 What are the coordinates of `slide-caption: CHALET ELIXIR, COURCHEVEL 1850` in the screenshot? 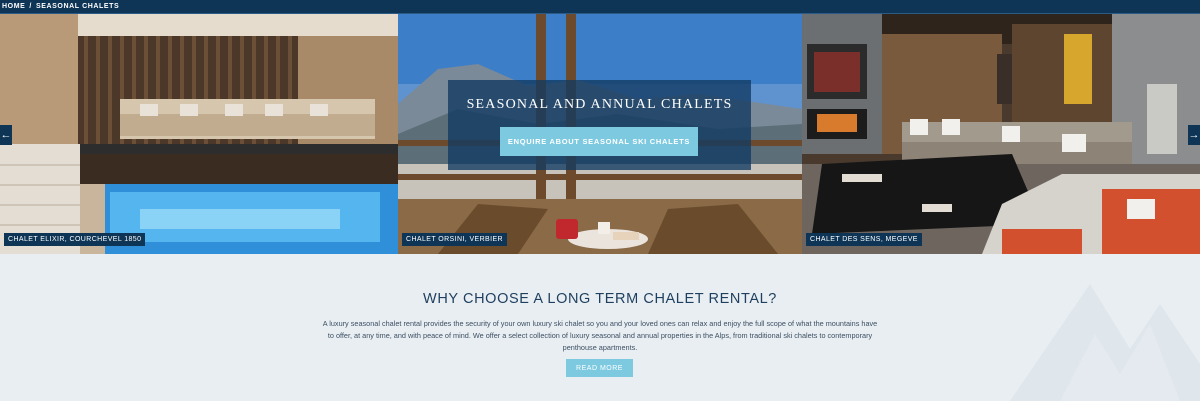 It's located at (75, 239).